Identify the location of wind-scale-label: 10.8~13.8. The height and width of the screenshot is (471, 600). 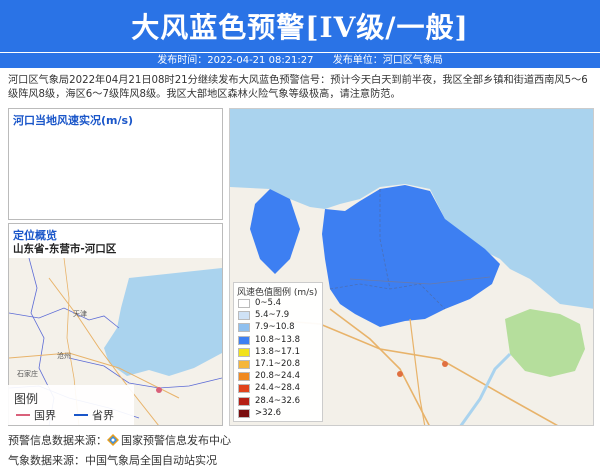
(277, 339).